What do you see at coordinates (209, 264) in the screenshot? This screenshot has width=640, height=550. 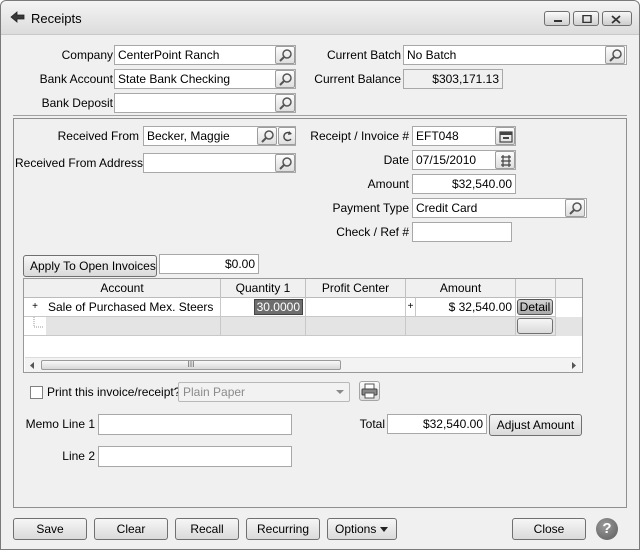 I see `applied-amount-field: $0.00` at bounding box center [209, 264].